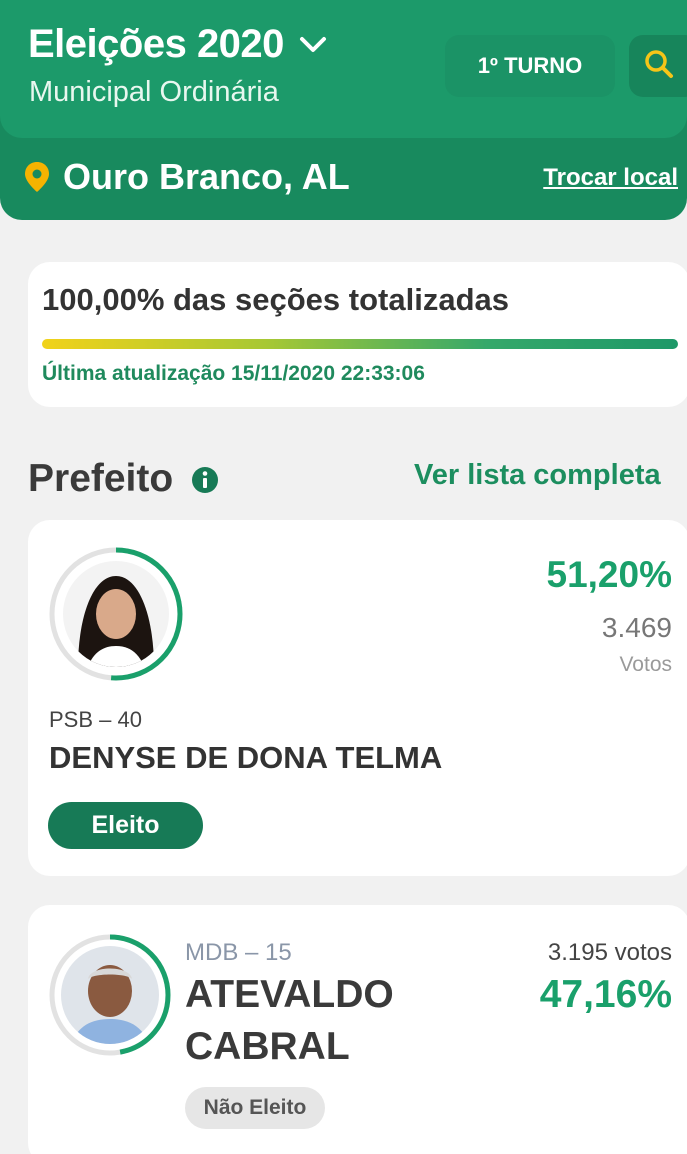  Describe the element at coordinates (313, 45) in the screenshot. I see `chevron-down-icon` at that location.